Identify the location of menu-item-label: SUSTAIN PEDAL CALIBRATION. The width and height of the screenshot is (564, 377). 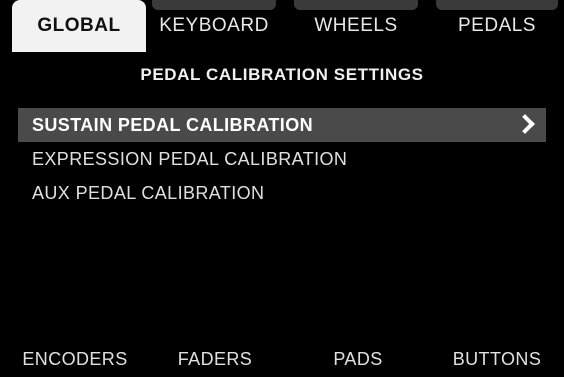
(173, 125).